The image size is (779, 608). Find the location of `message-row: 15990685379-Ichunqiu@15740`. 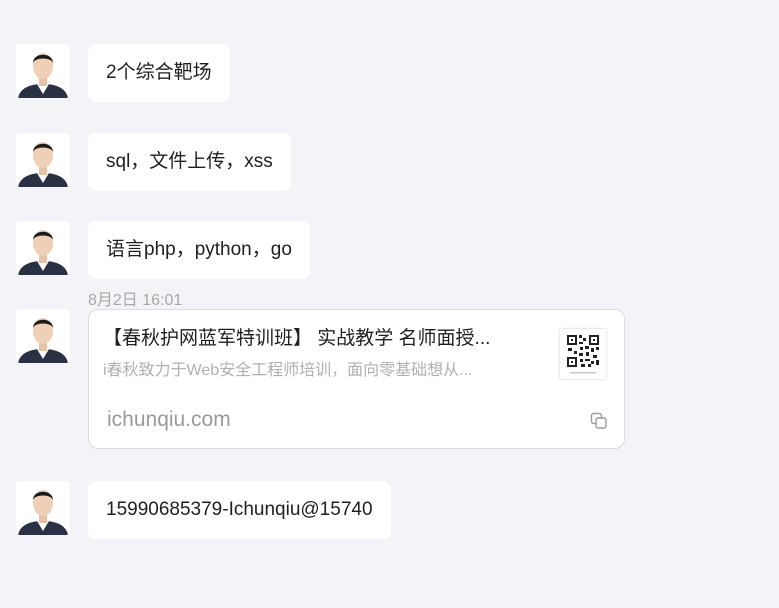

message-row: 15990685379-Ichunqiu@15740 is located at coordinates (203, 510).